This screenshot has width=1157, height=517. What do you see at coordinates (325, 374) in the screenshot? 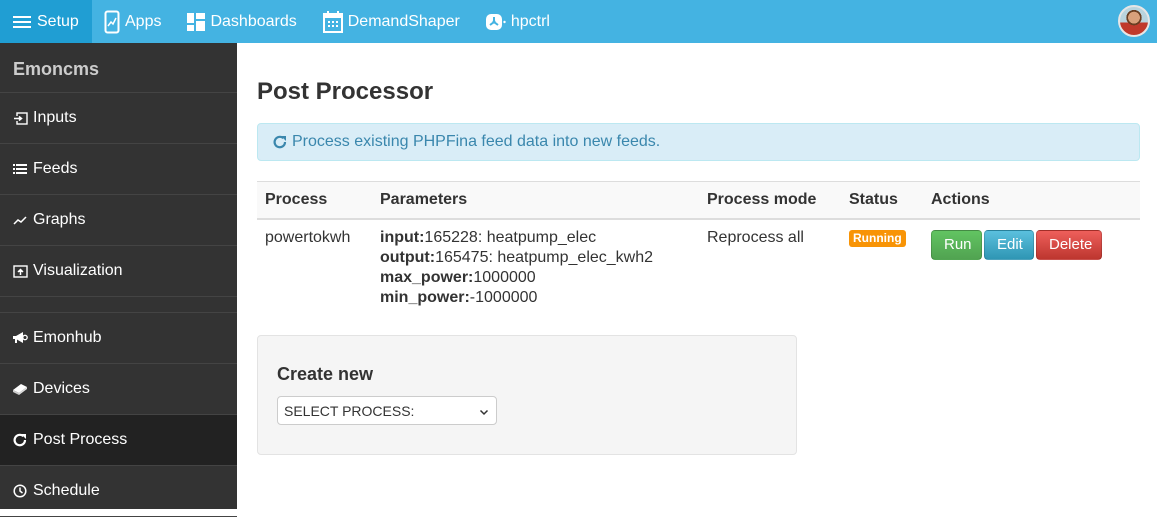
I see `create-new-title: Create new` at bounding box center [325, 374].